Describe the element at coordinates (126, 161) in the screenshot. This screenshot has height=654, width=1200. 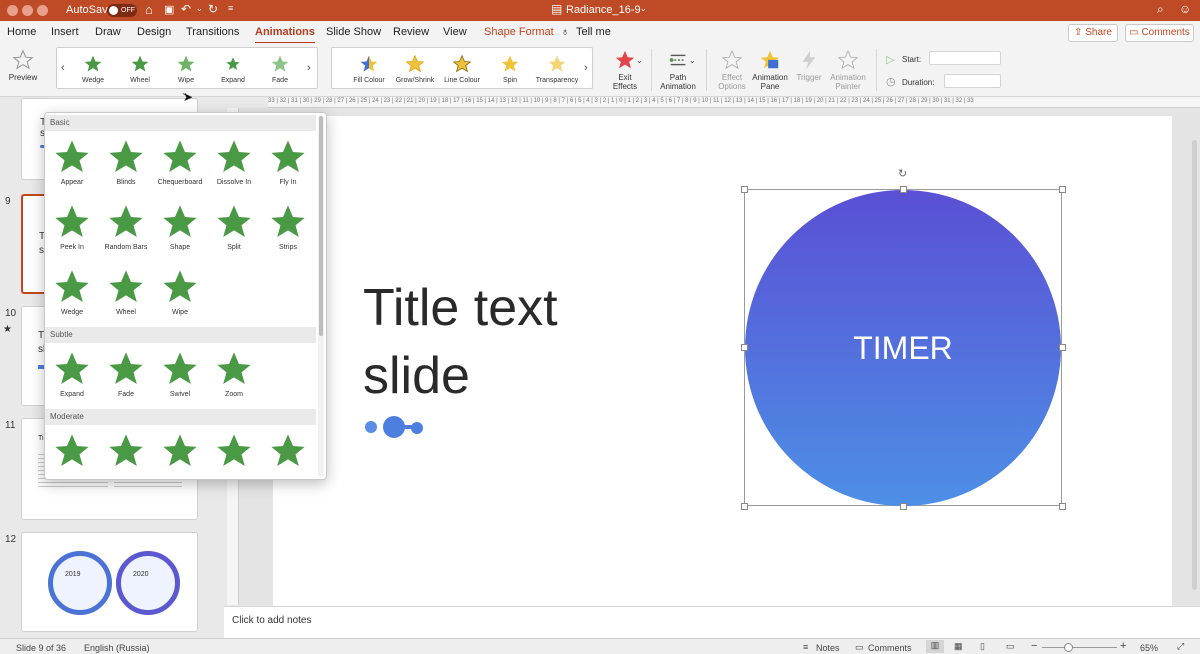
I see `effect-blinds: Blinds` at that location.